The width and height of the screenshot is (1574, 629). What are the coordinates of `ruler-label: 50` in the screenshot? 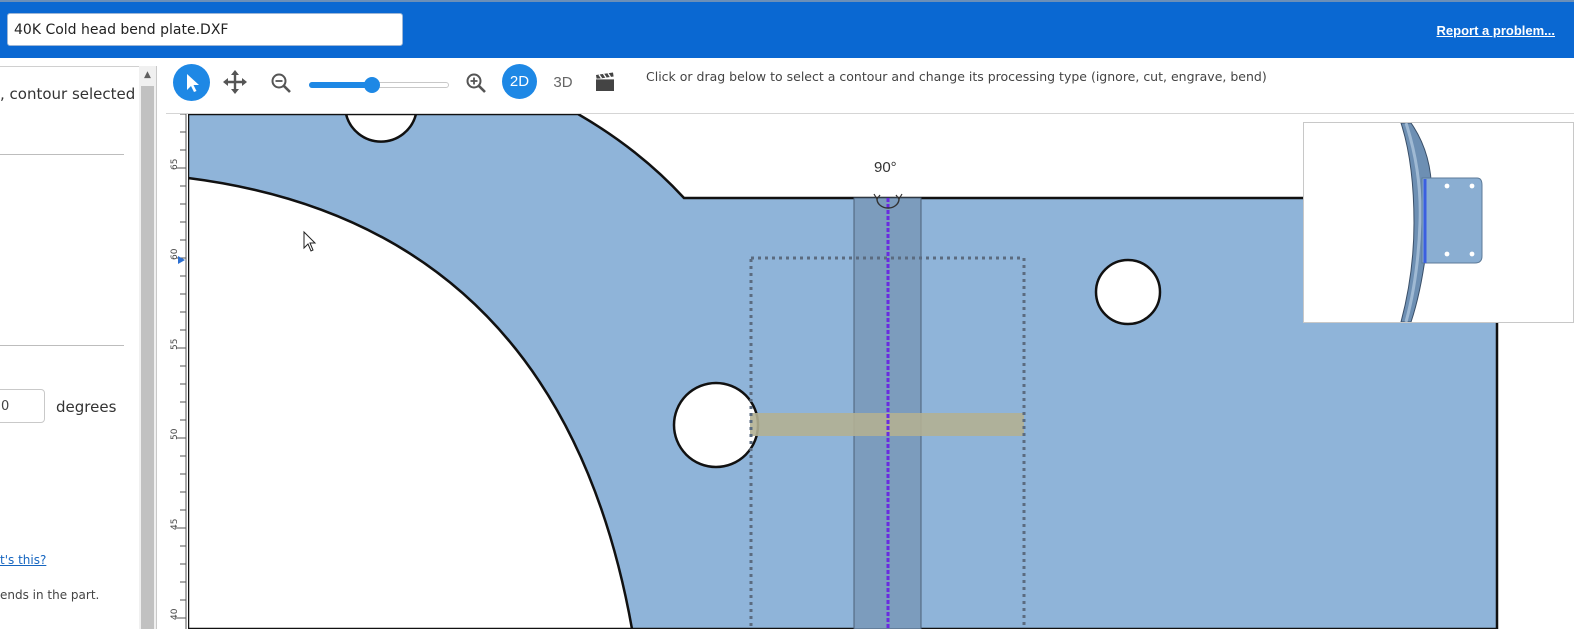 It's located at (175, 434).